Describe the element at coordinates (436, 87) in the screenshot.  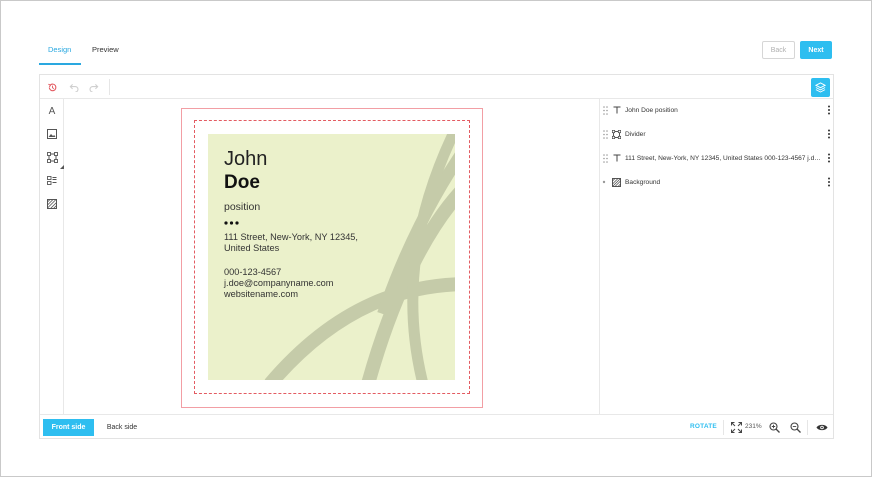
I see `top-toolbar` at that location.